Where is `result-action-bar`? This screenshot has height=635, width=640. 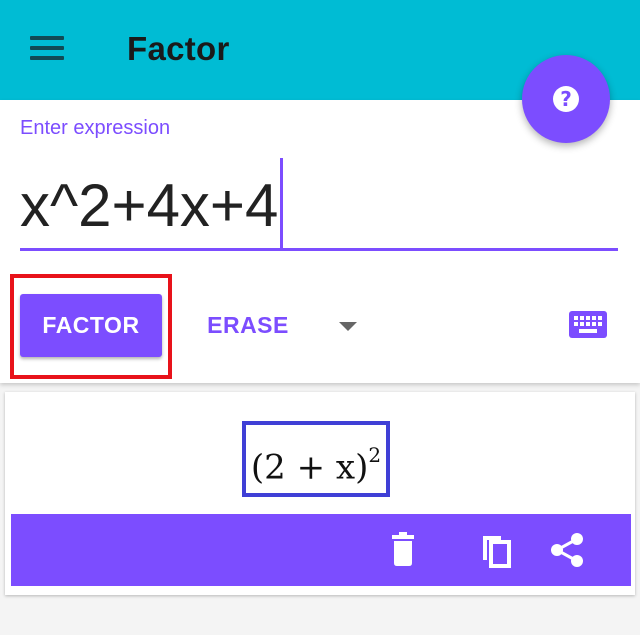
result-action-bar is located at coordinates (321, 550).